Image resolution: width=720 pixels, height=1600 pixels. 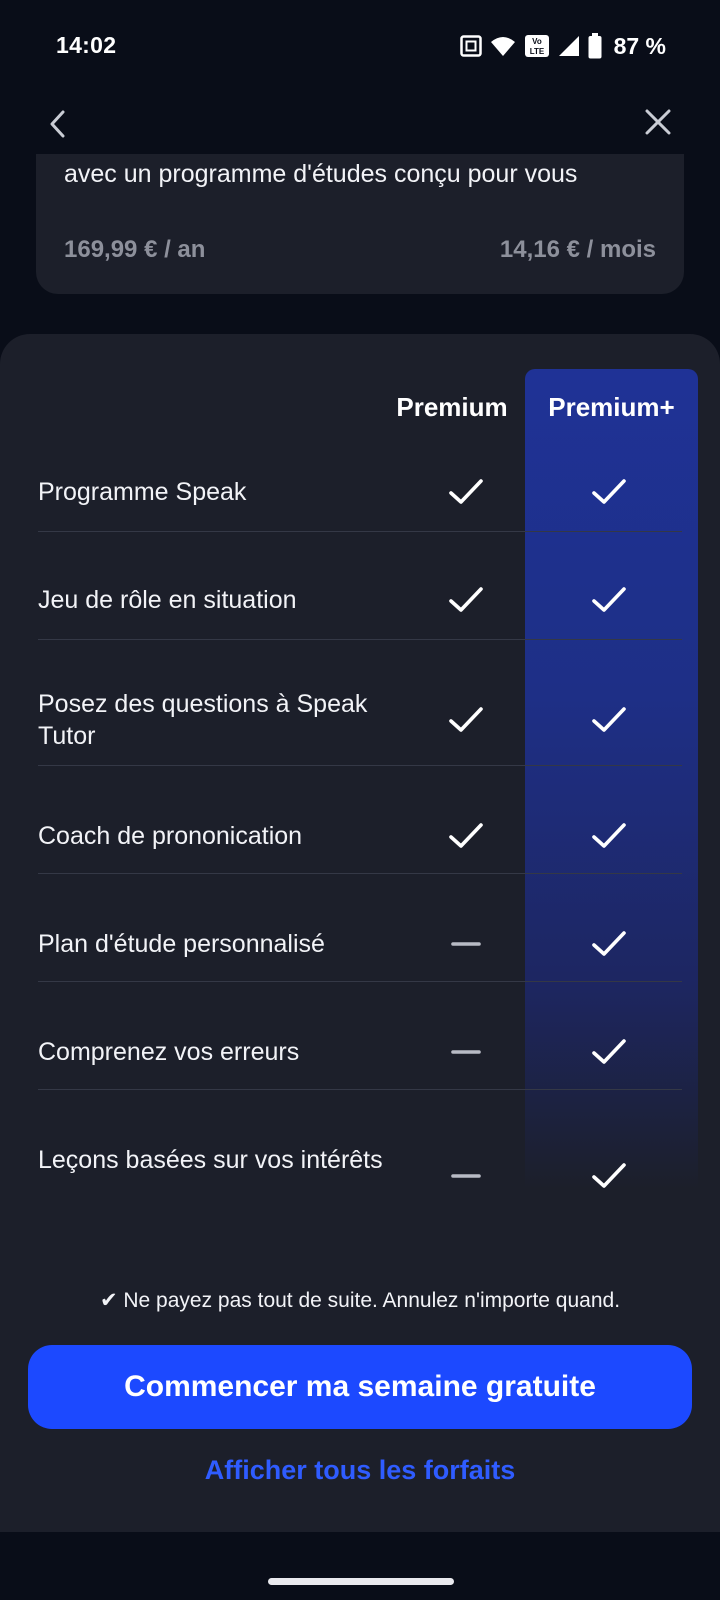 I want to click on wifi-icon, so click(x=503, y=46).